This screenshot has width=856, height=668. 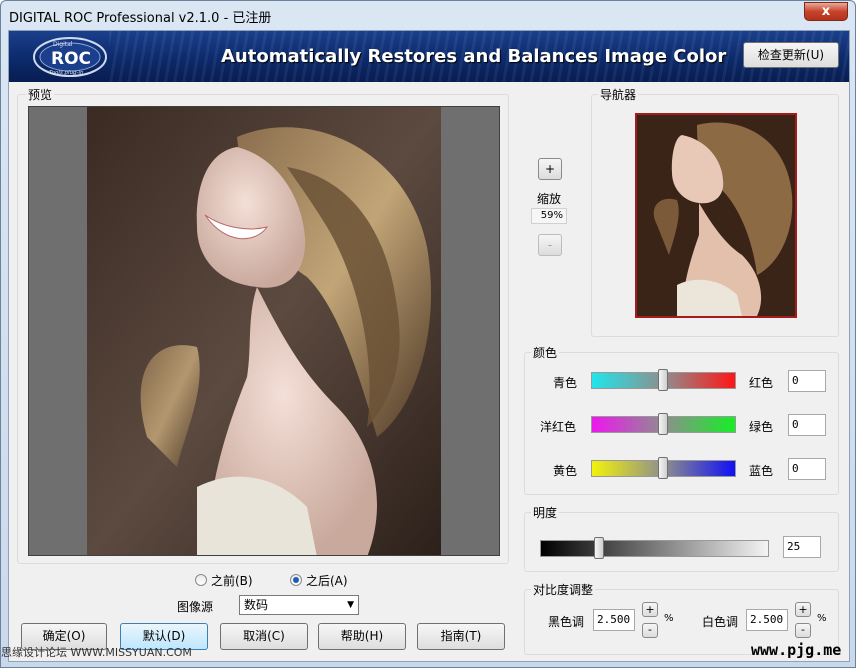 What do you see at coordinates (350, 605) in the screenshot?
I see `chevron-down-icon: ▼` at bounding box center [350, 605].